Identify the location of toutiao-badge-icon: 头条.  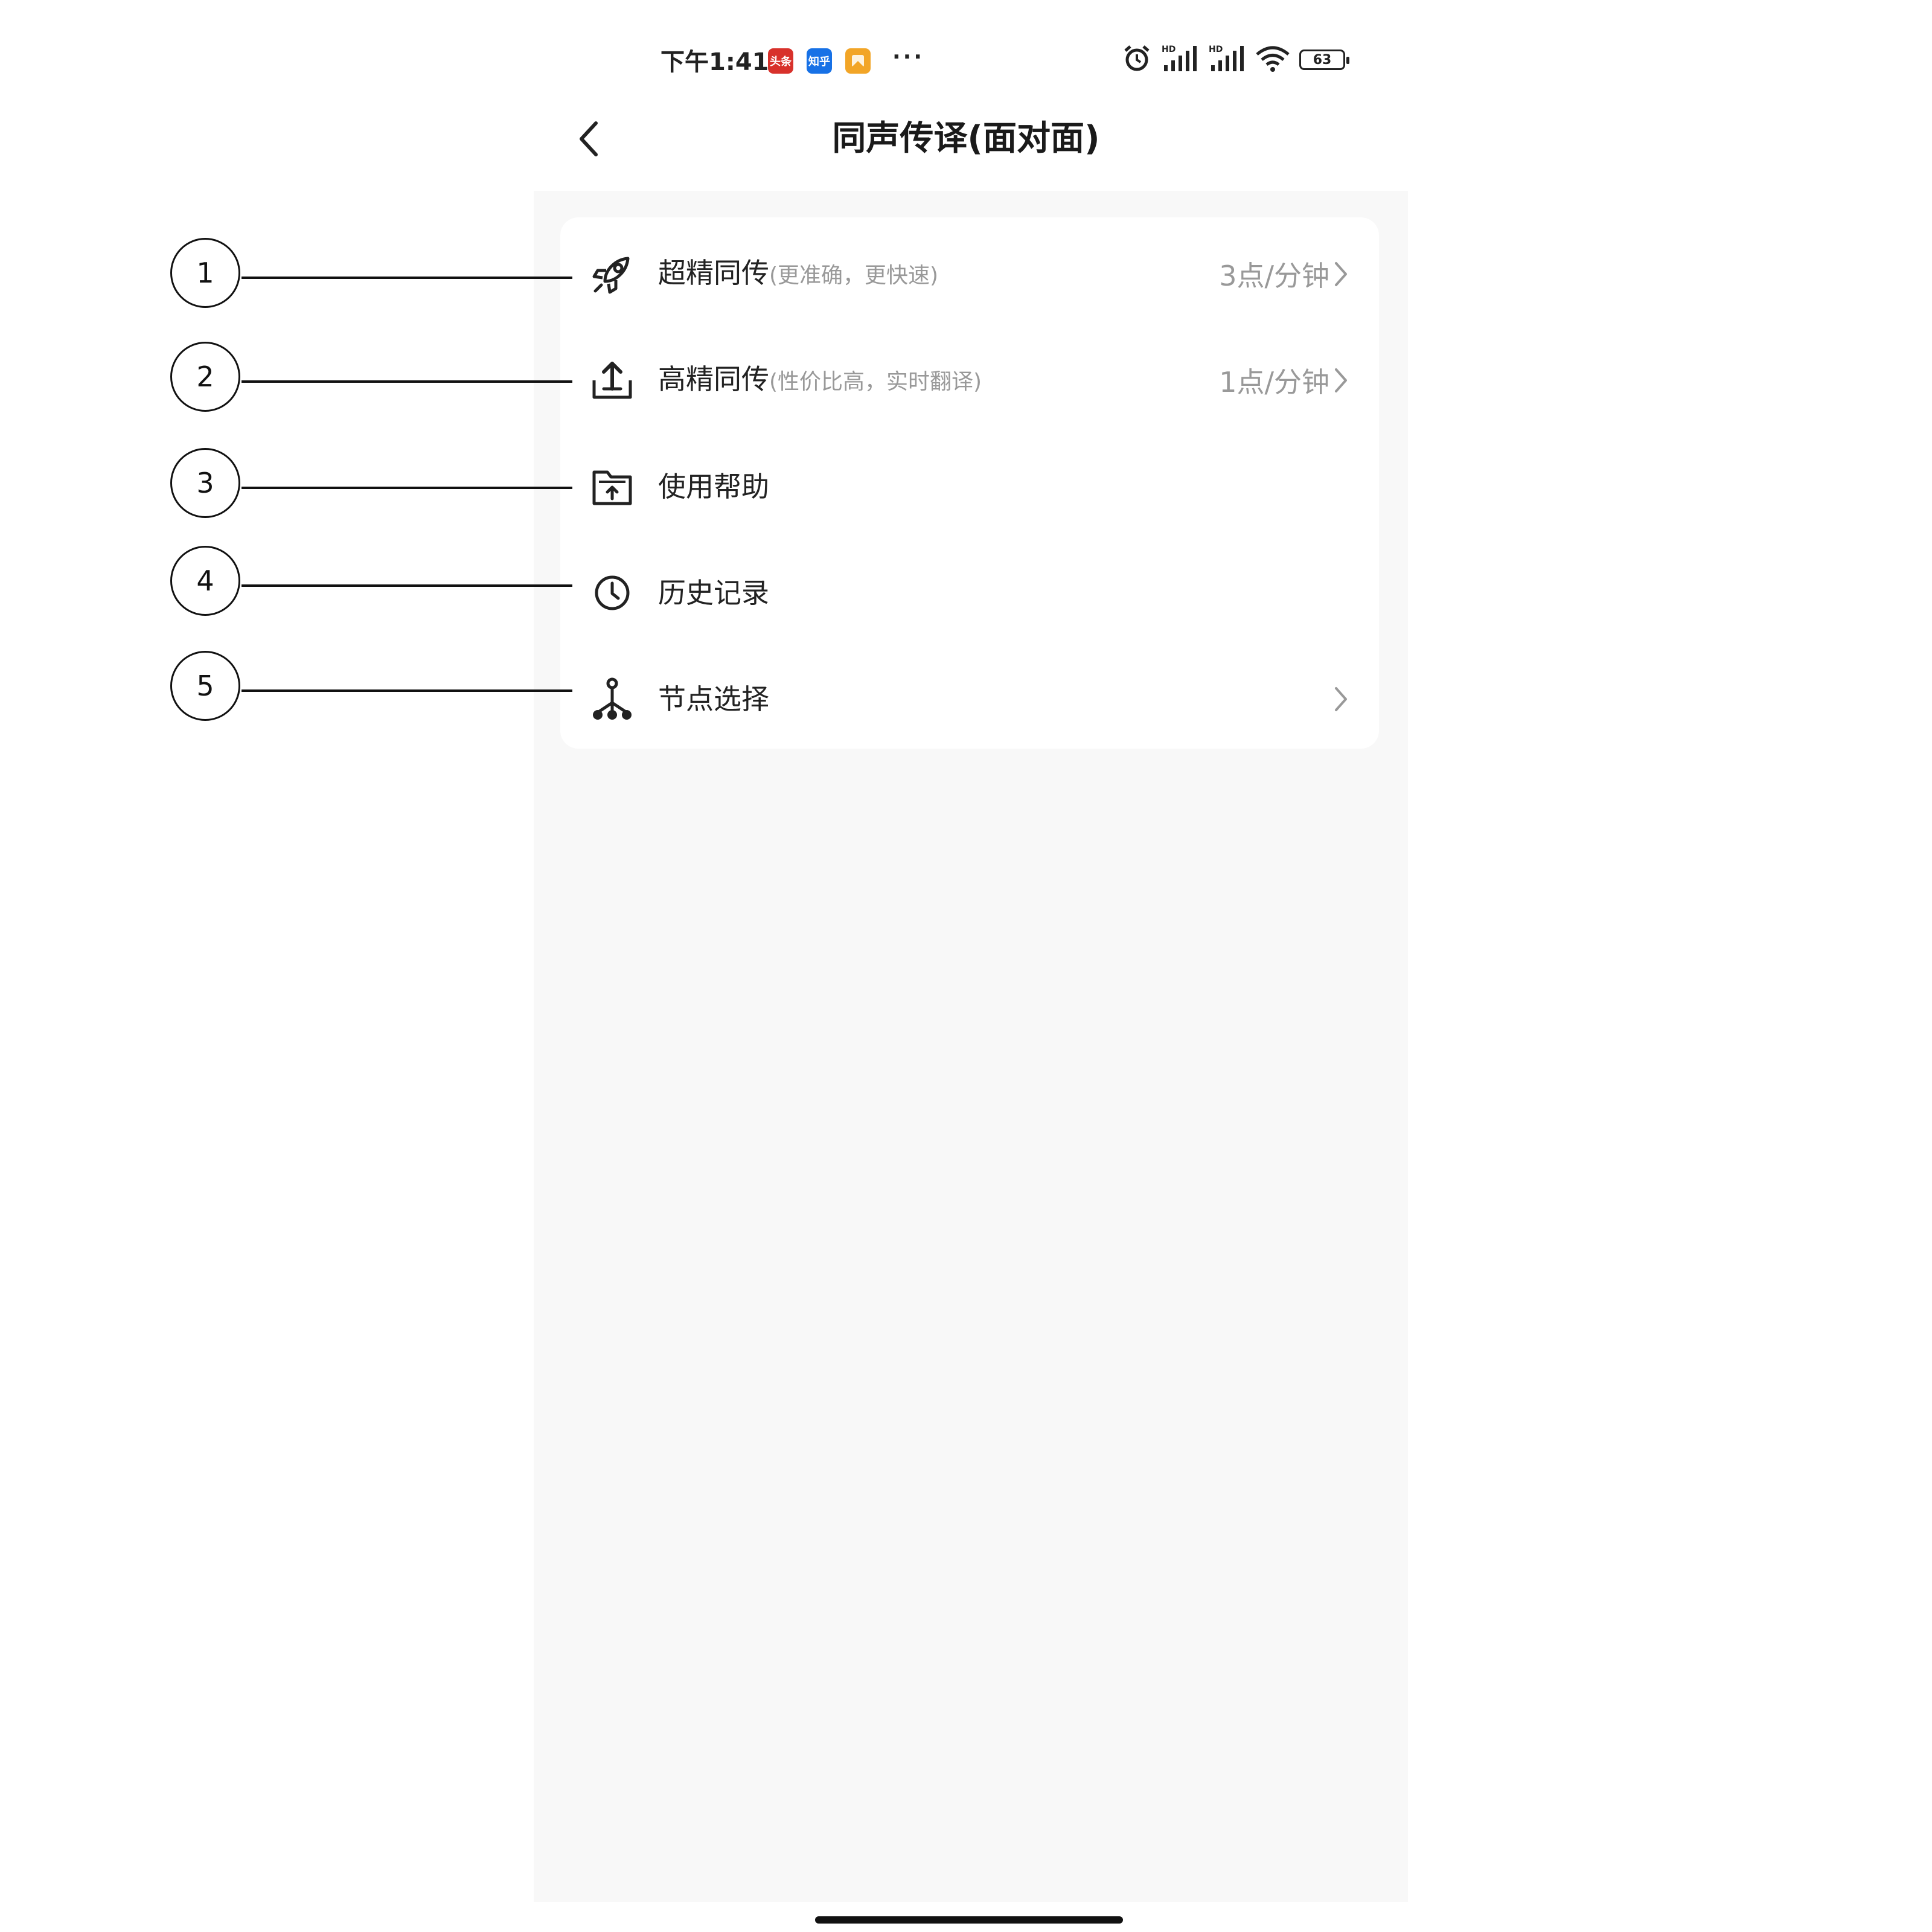
(781, 61).